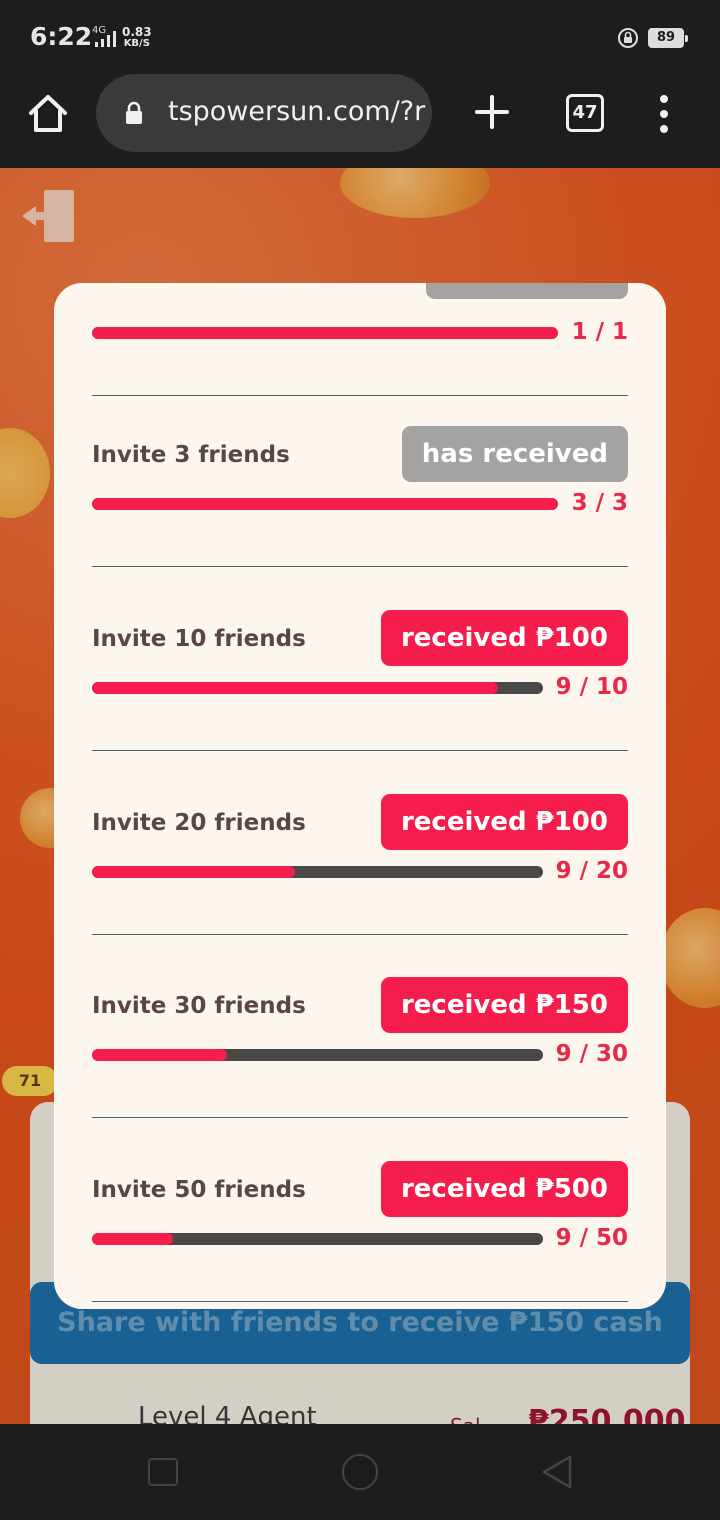  I want to click on status-time: 6:22, so click(61, 36).